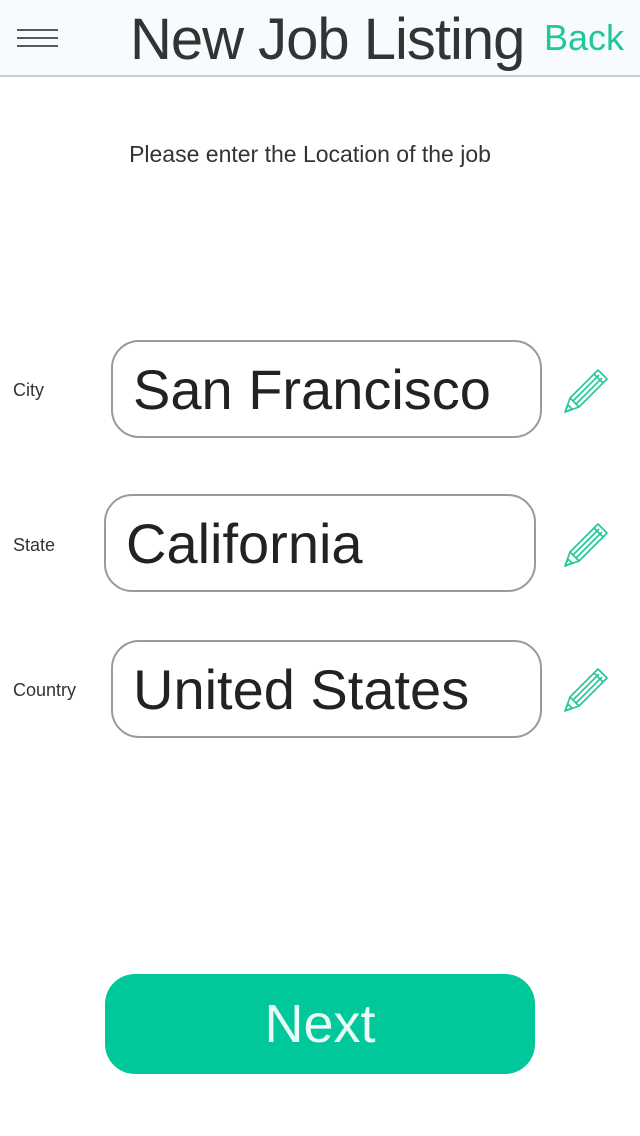  I want to click on city-field-box, so click(326, 389).